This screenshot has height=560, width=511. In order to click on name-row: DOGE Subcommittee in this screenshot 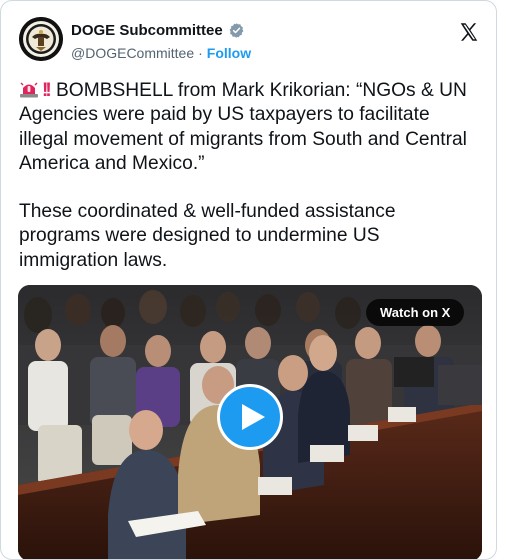, I will do `click(158, 30)`.